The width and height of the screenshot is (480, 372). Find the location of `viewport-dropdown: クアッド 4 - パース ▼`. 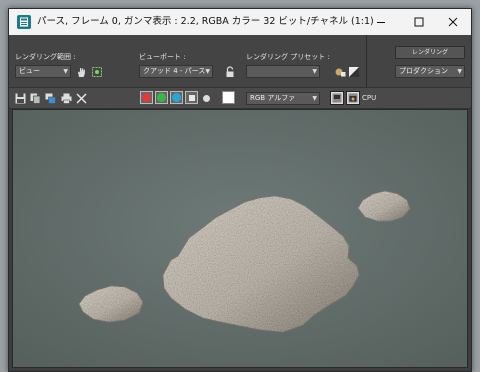

viewport-dropdown: クアッド 4 - パース ▼ is located at coordinates (176, 71).